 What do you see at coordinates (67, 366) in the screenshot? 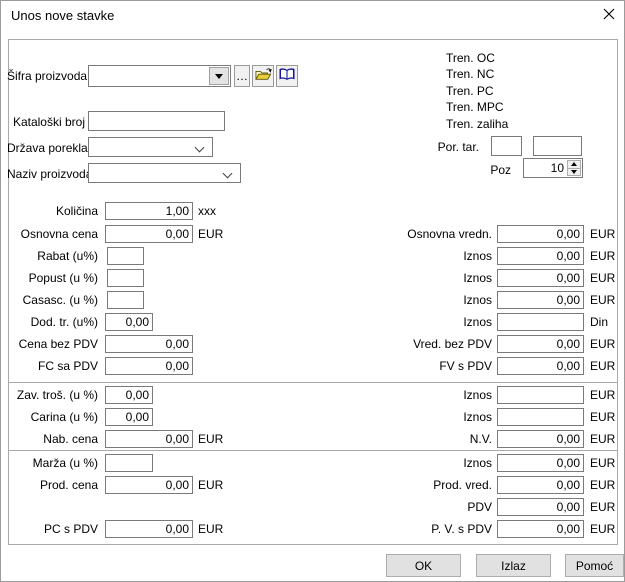
I see `fc-sa-pdv-label: FC sa PDV` at bounding box center [67, 366].